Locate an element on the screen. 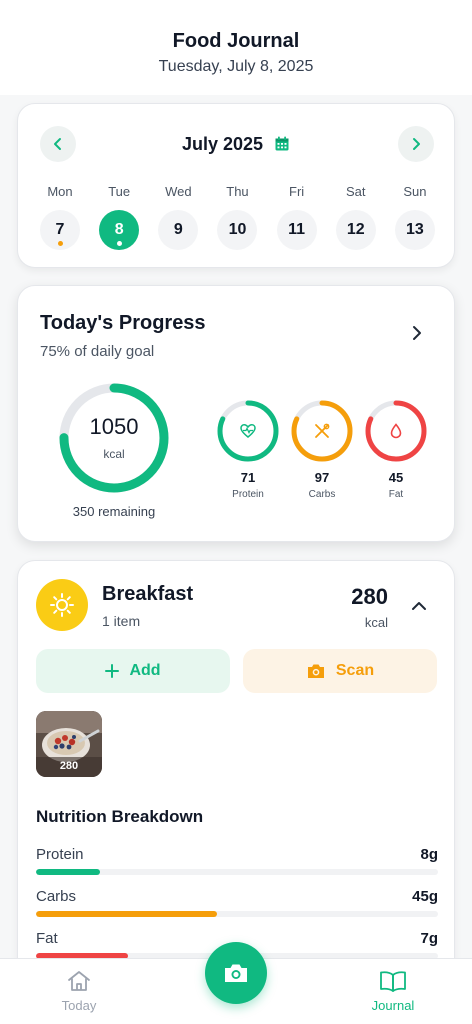 The image size is (472, 1024). drop-icon is located at coordinates (396, 431).